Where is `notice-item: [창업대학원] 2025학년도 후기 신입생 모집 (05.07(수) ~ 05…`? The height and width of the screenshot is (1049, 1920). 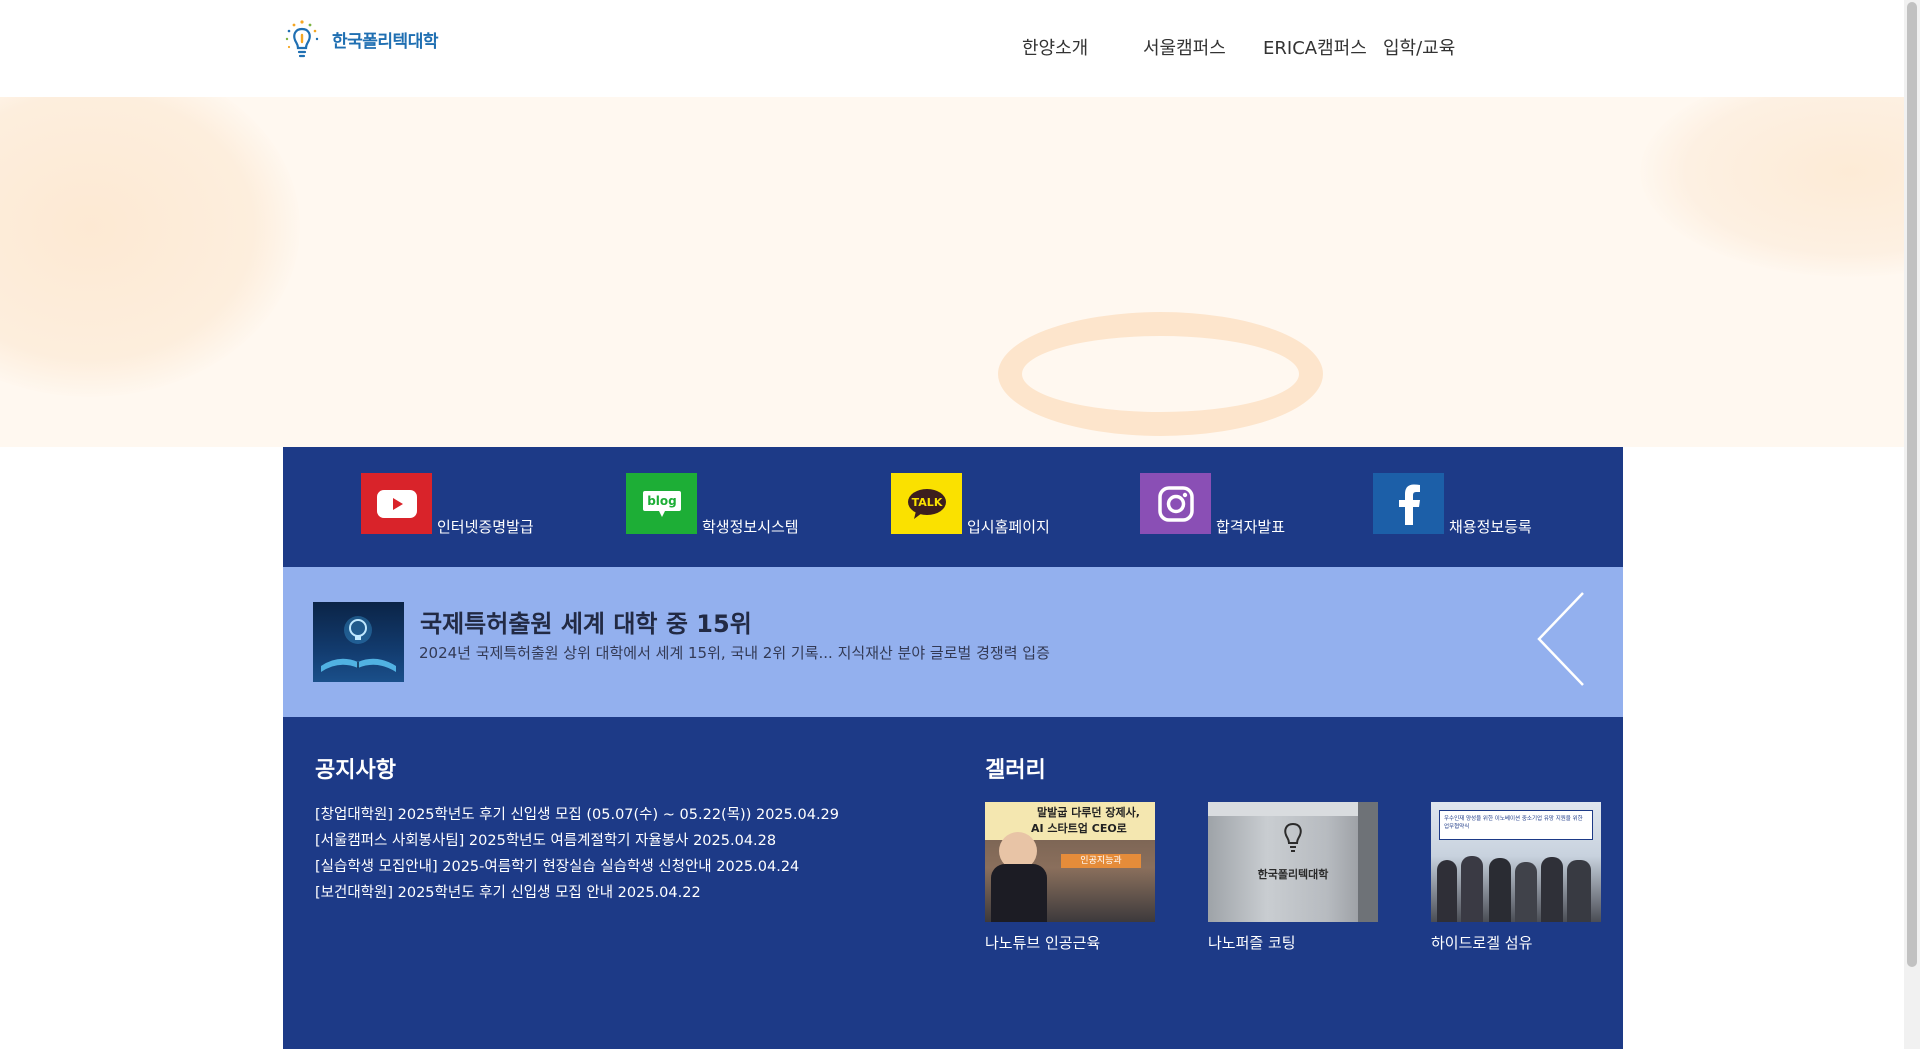 notice-item: [창업대학원] 2025학년도 후기 신입생 모집 (05.07(수) ~ 05… is located at coordinates (577, 815).